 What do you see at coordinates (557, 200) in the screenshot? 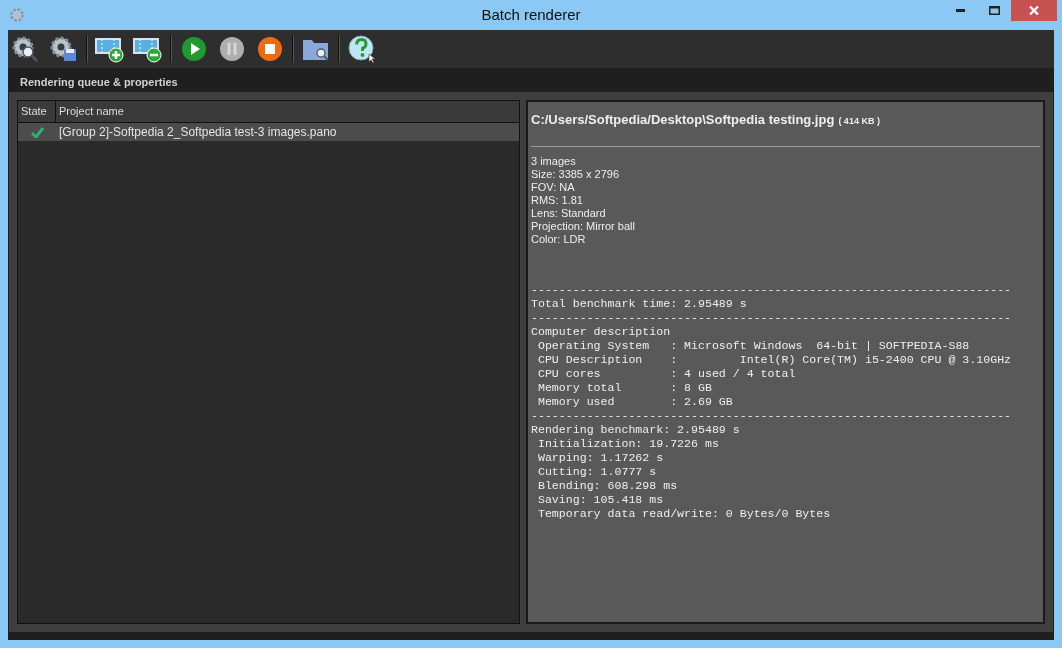
I see `info-line: RMS: 1.81` at bounding box center [557, 200].